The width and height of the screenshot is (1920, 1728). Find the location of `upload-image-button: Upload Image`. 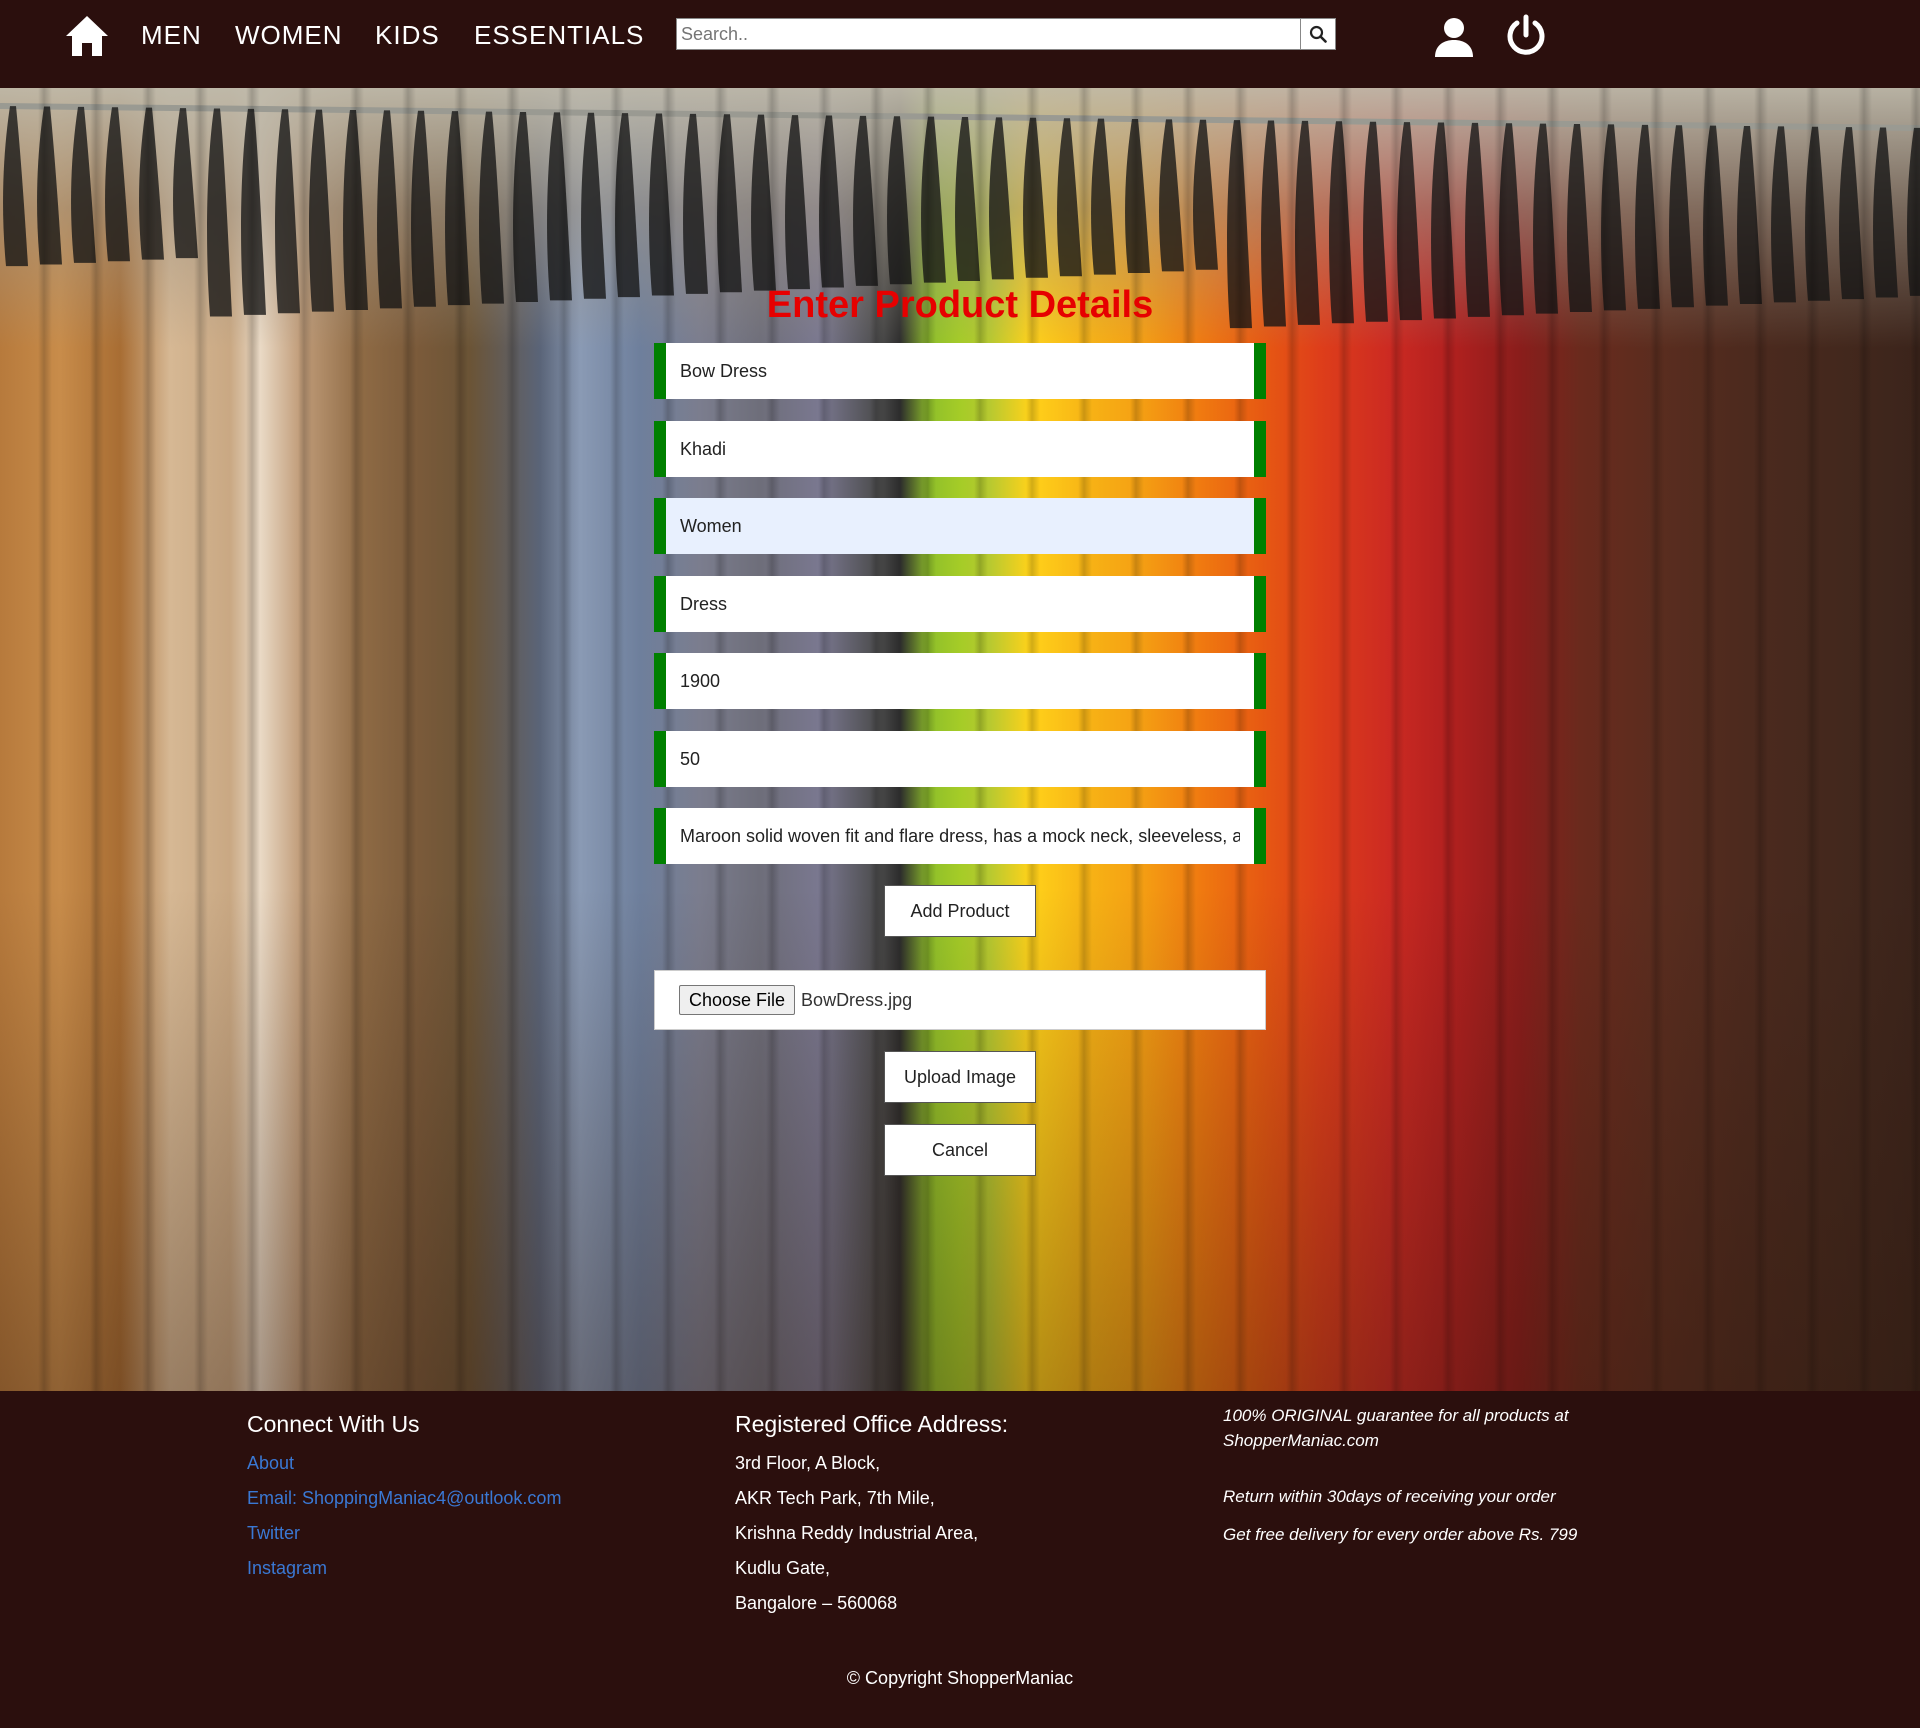

upload-image-button: Upload Image is located at coordinates (960, 1077).